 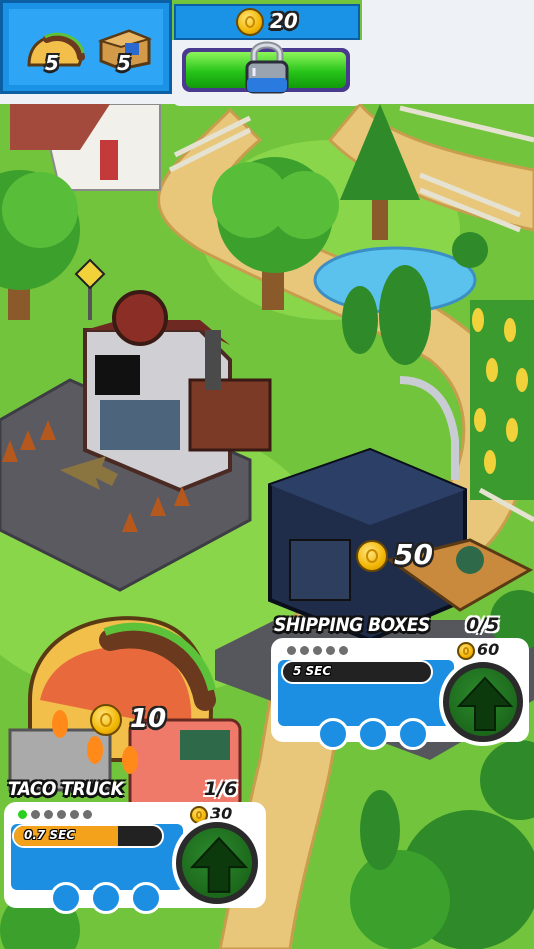 I want to click on shipping-upgrade-button, so click(x=483, y=702).